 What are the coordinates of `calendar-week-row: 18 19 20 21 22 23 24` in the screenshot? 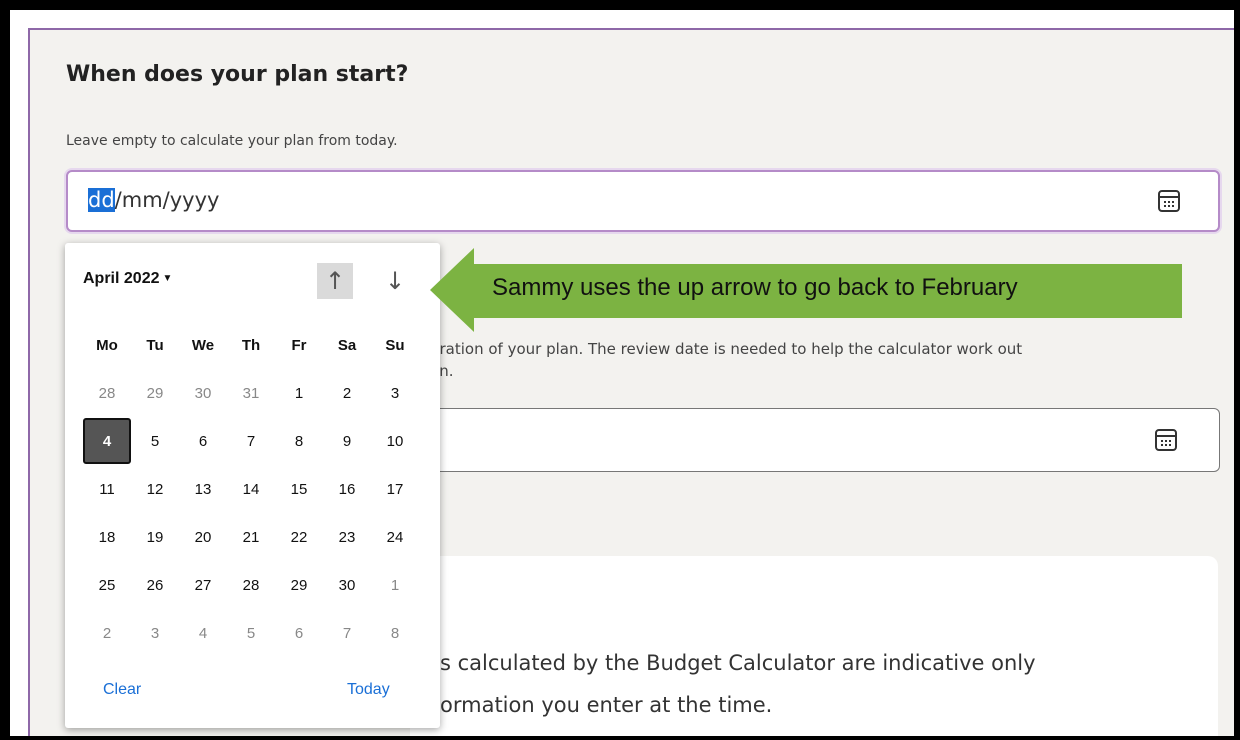 It's located at (251, 537).